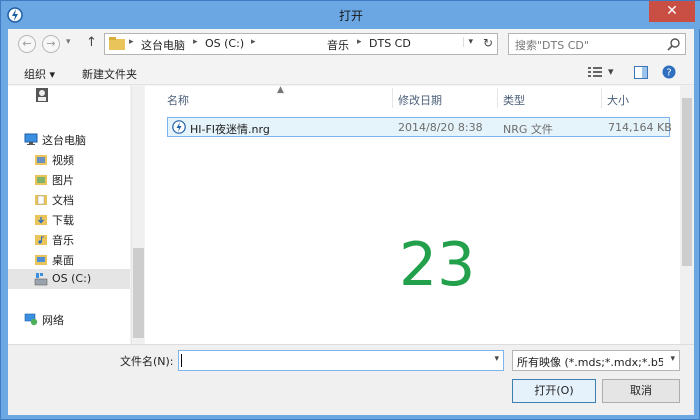 This screenshot has width=700, height=420. I want to click on navigation-scrollbar, so click(137, 215).